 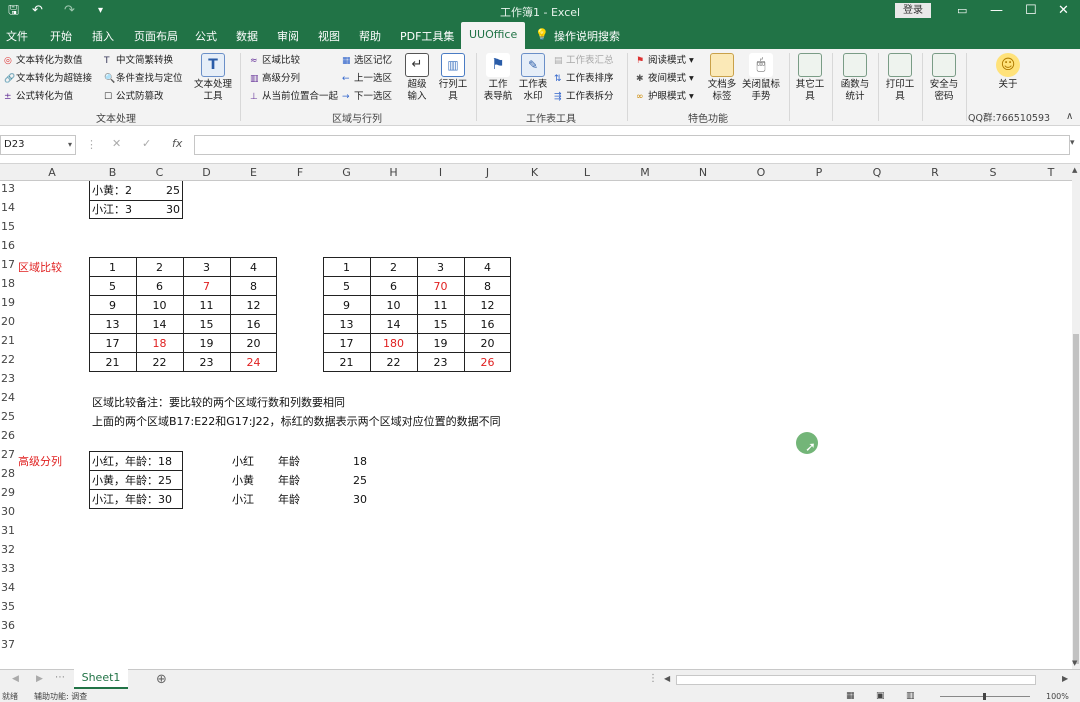 What do you see at coordinates (7, 416) in the screenshot?
I see `row-header: 25` at bounding box center [7, 416].